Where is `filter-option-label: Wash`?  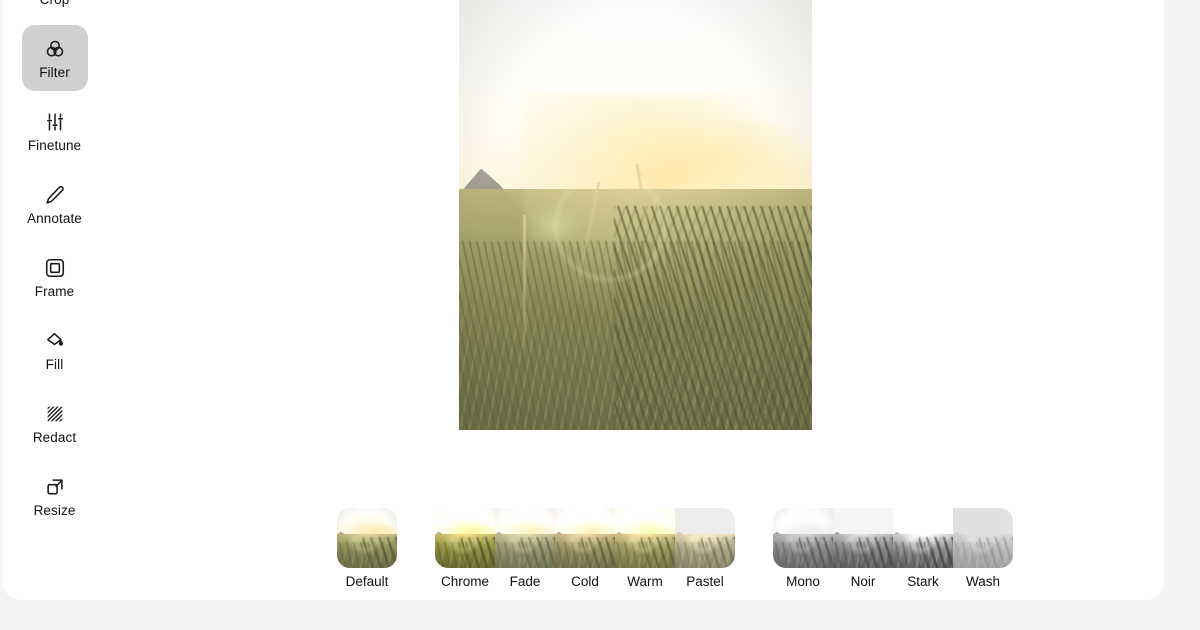 filter-option-label: Wash is located at coordinates (982, 581).